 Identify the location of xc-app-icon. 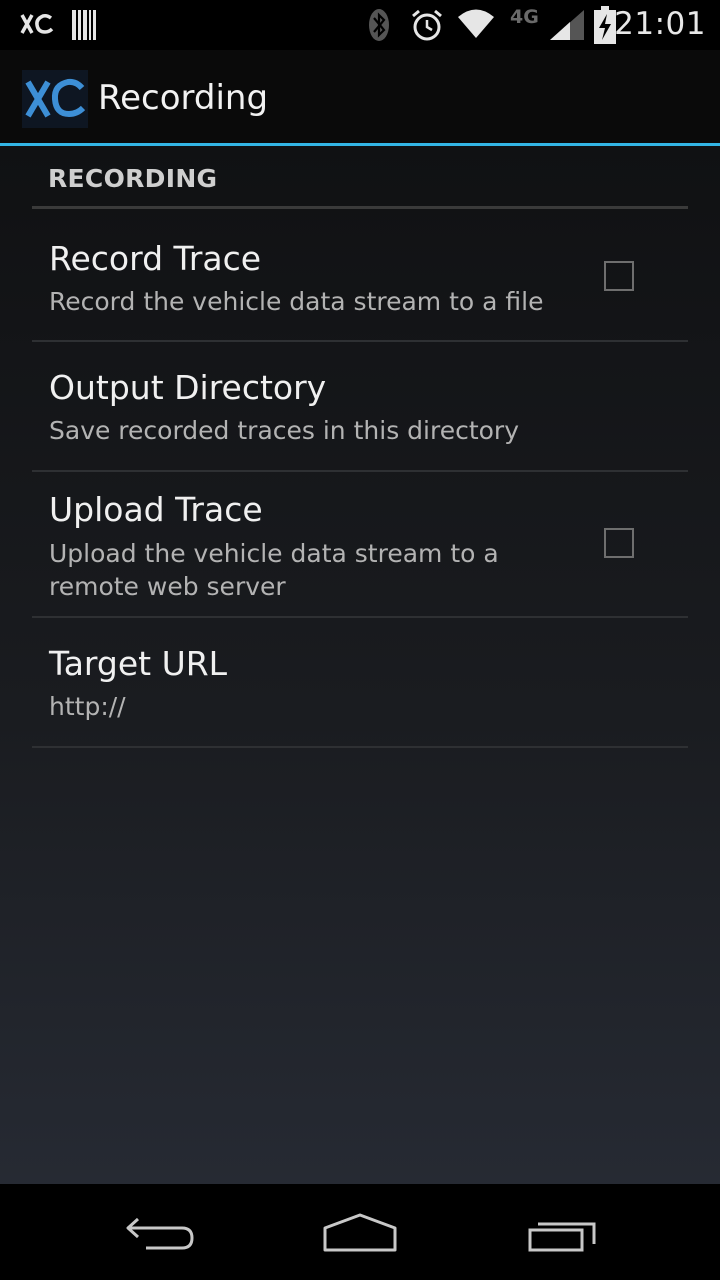
(37, 24).